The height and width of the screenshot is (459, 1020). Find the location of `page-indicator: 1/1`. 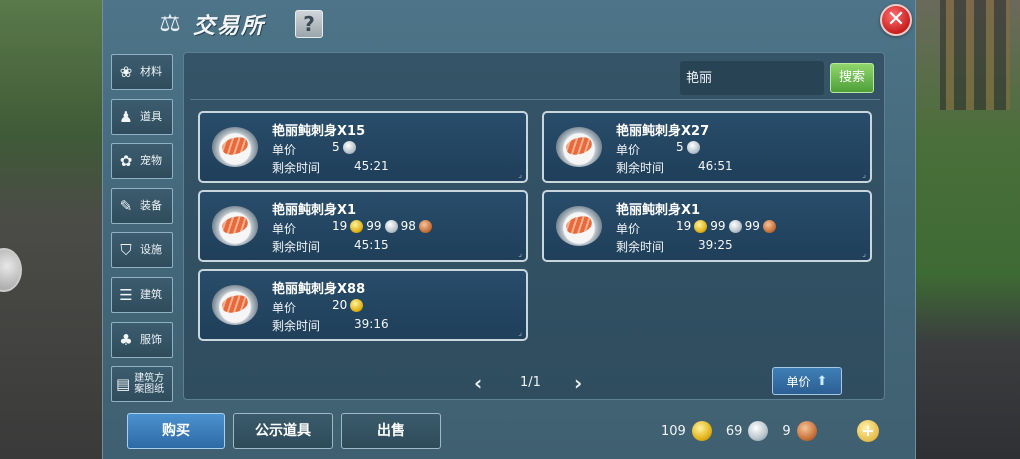

page-indicator: 1/1 is located at coordinates (530, 382).